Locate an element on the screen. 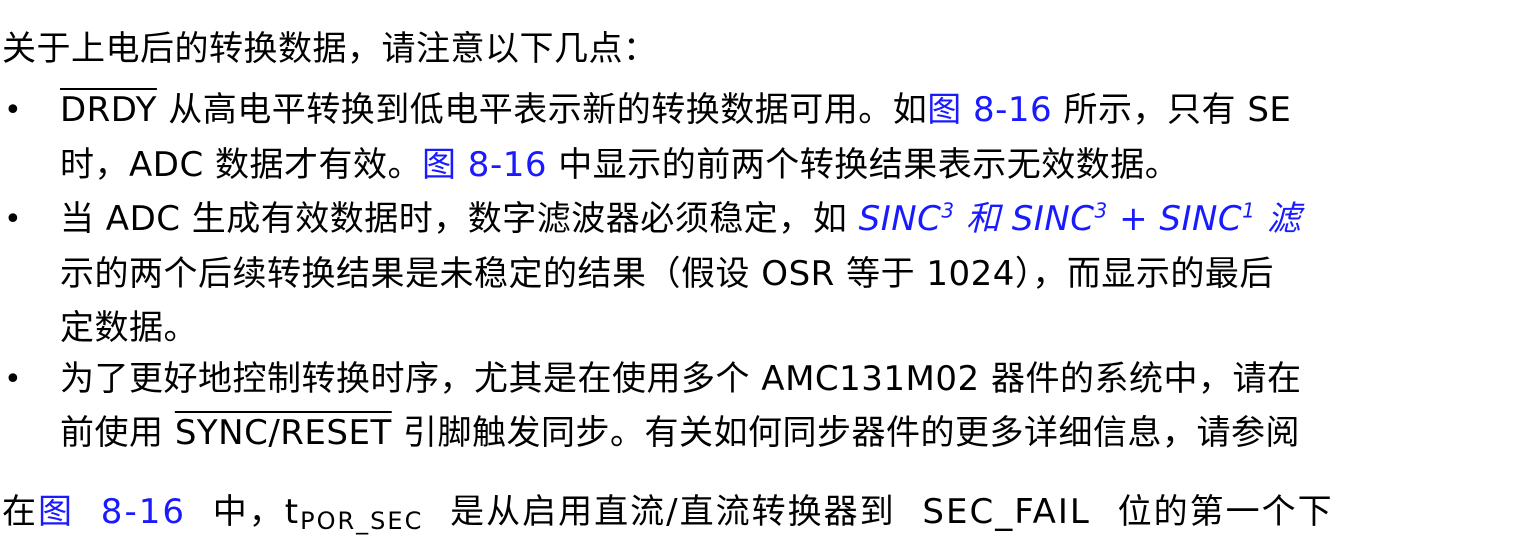 The width and height of the screenshot is (1521, 542). bullet-3-line-2-text-b: 引脚触发同步。有关如何同步器件的更多详细信息，请参阅 is located at coordinates (846, 433).